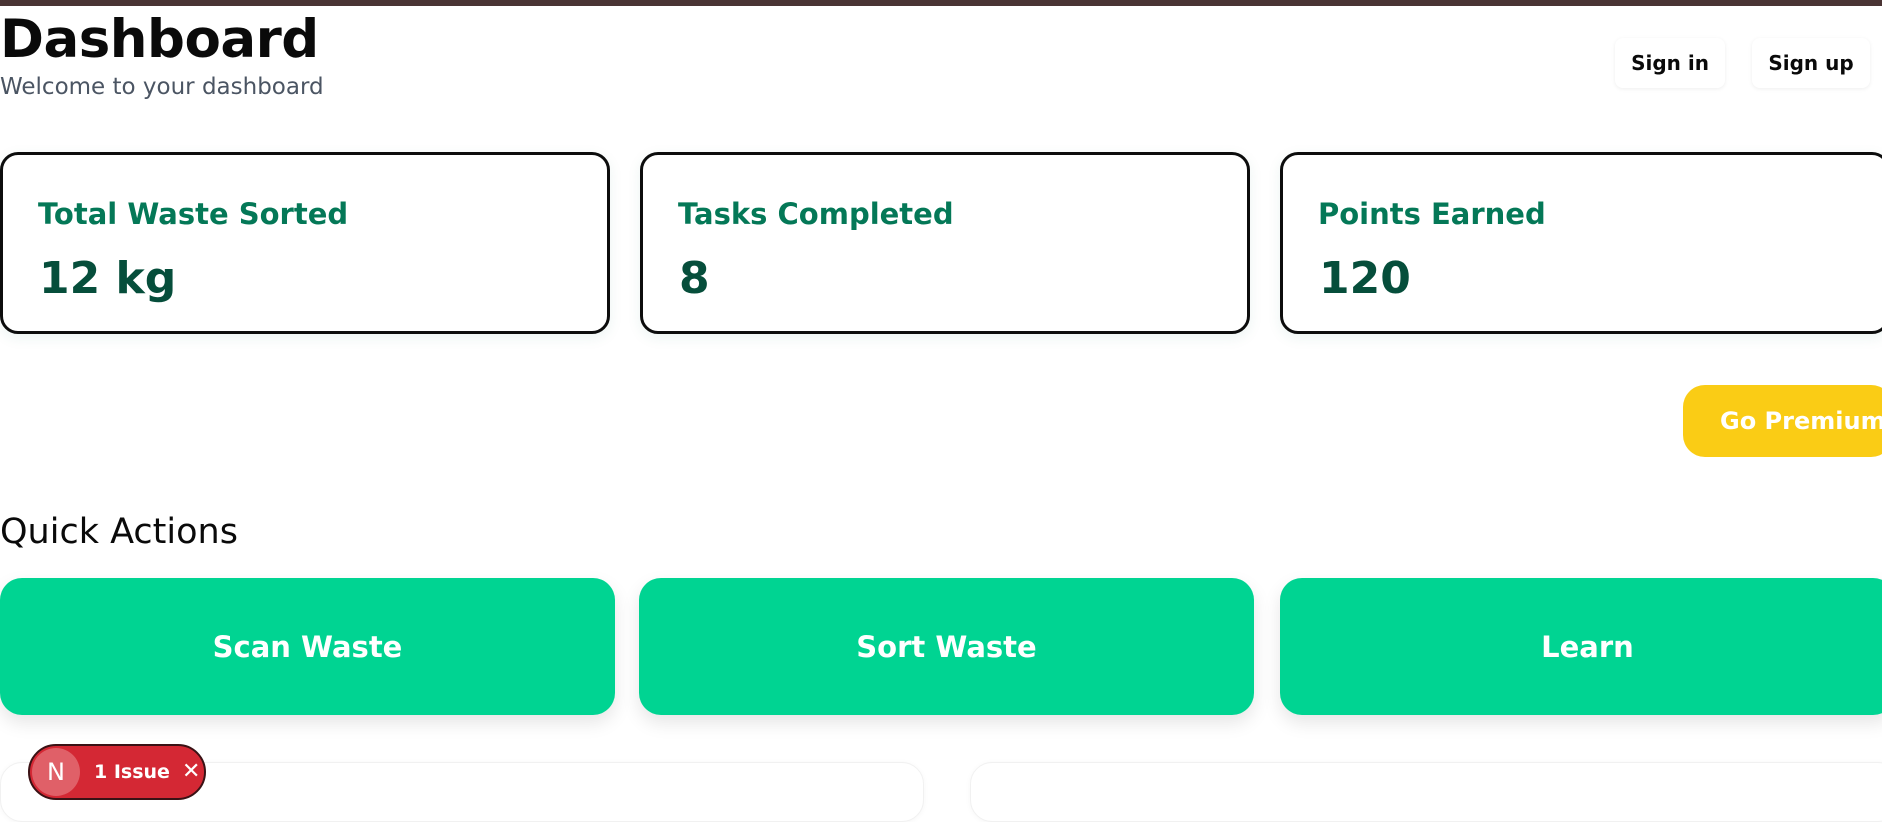 The height and width of the screenshot is (822, 1882). Describe the element at coordinates (159, 39) in the screenshot. I see `page-title: Dashboard` at that location.